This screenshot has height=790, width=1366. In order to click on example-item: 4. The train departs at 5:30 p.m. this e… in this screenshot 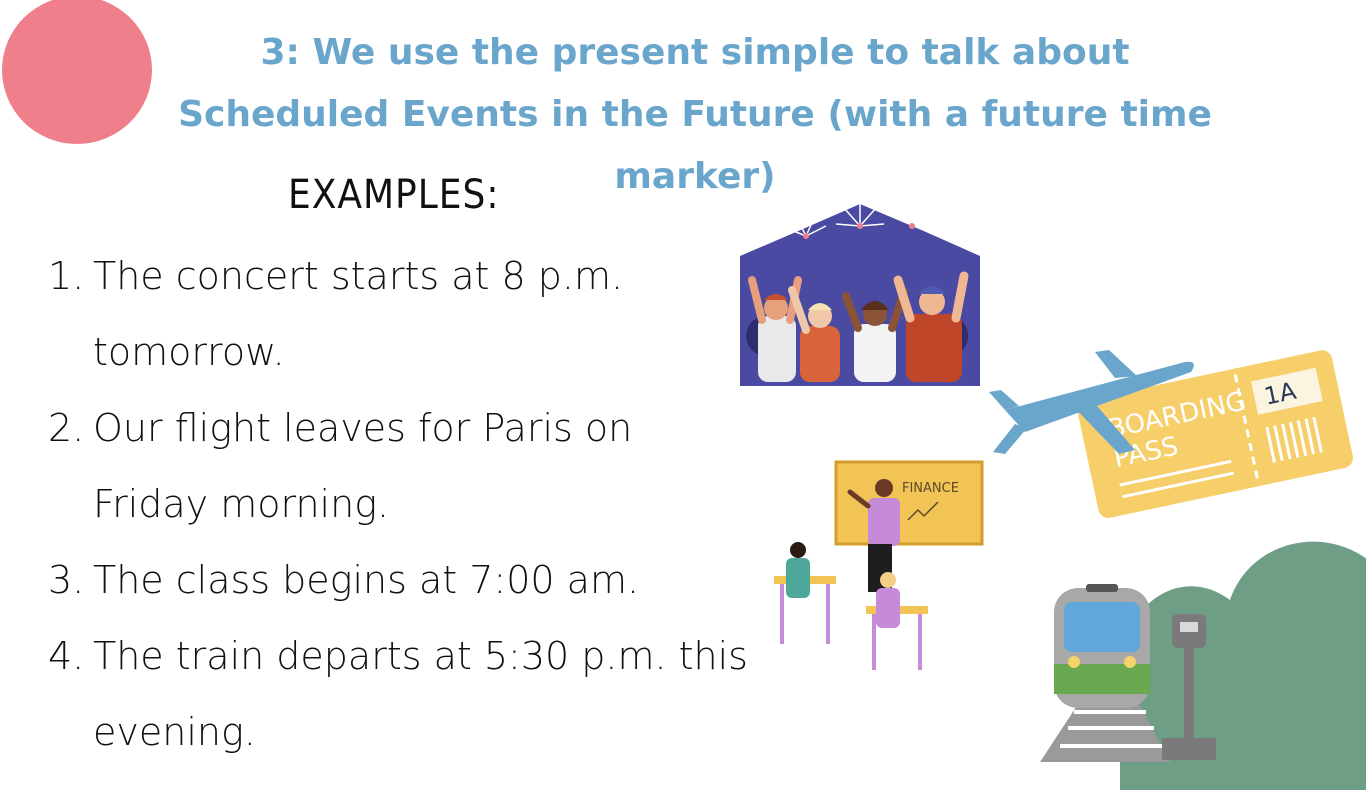, I will do `click(398, 694)`.